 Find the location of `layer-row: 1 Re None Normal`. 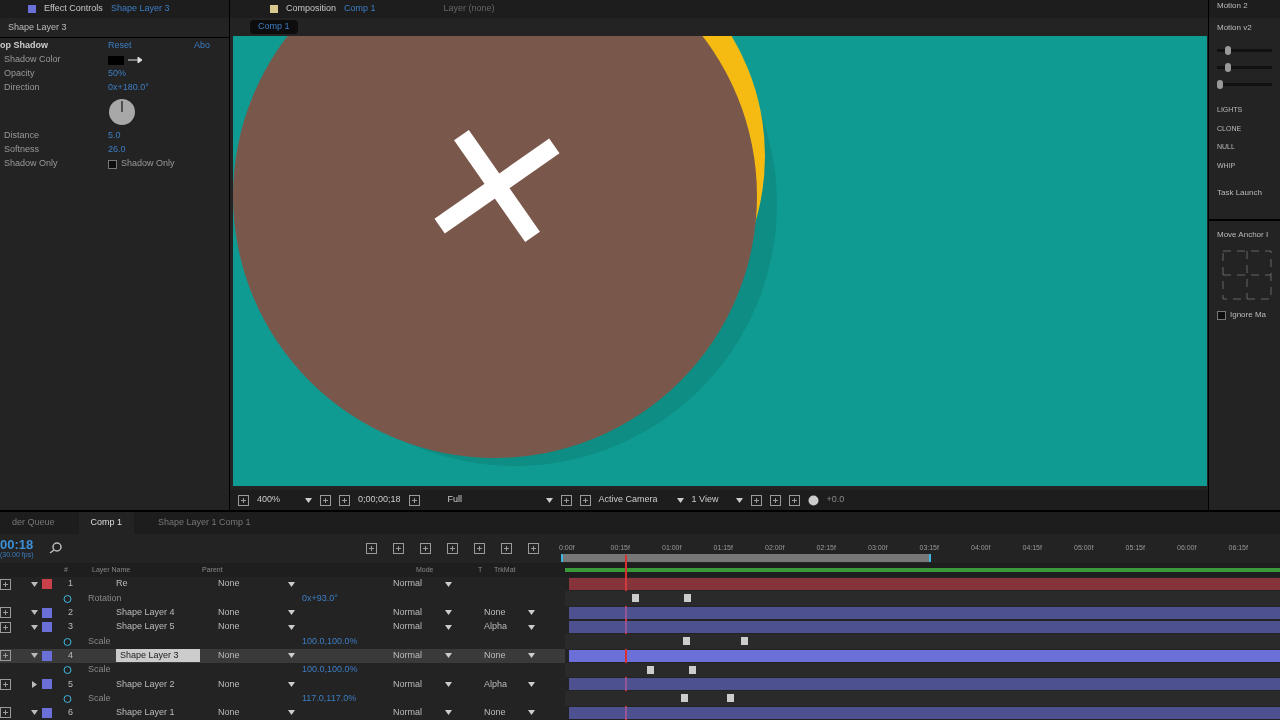

layer-row: 1 Re None Normal is located at coordinates (282, 584).